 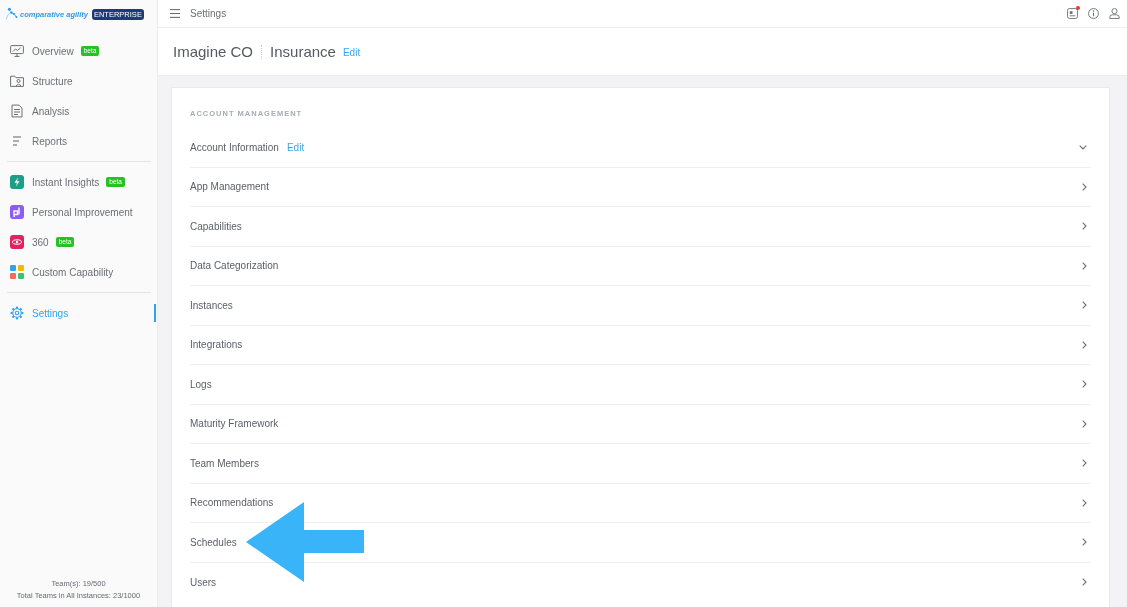 What do you see at coordinates (79, 141) in the screenshot?
I see `sidebar-item: Reports` at bounding box center [79, 141].